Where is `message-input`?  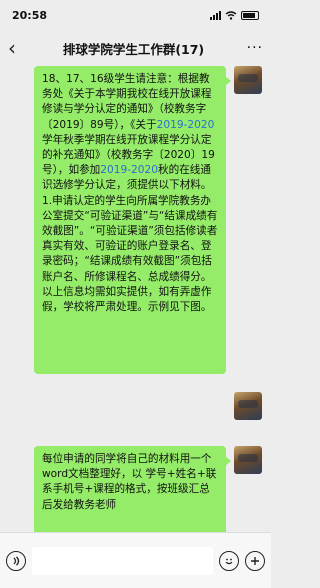
message-input is located at coordinates (122, 560).